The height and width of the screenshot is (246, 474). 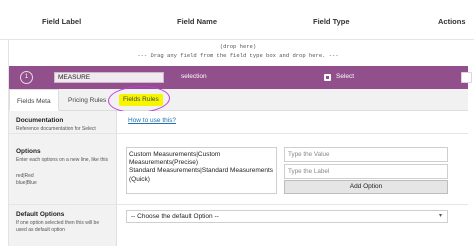 I want to click on chevron-down-icon: ▾, so click(x=440, y=216).